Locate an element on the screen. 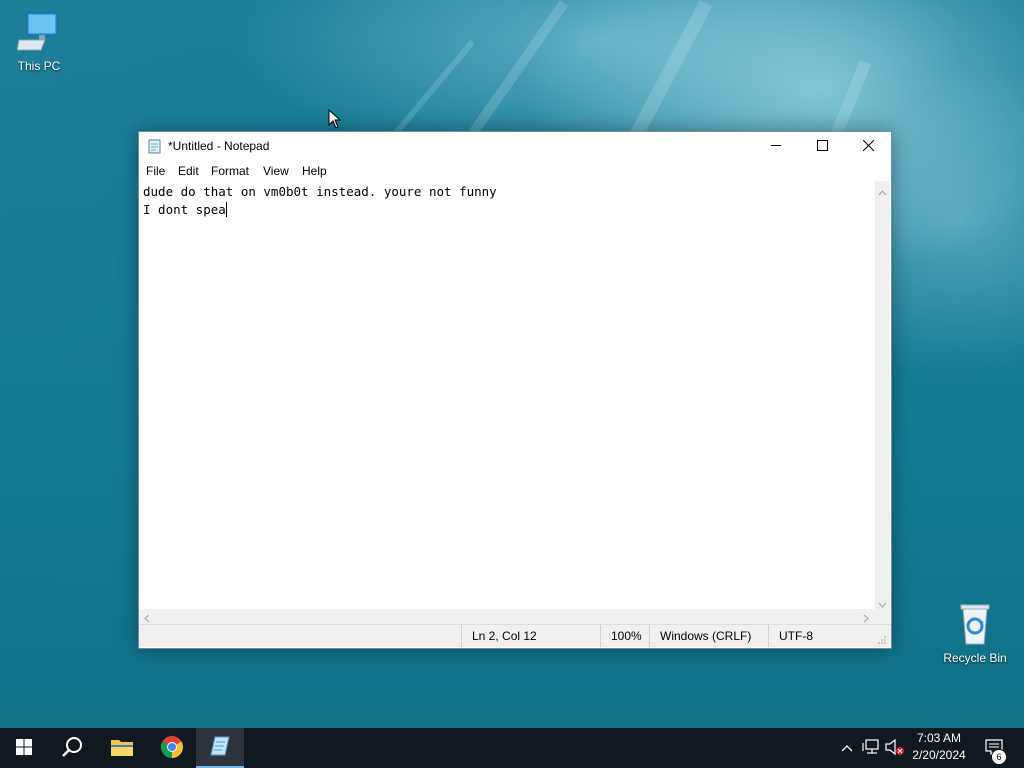  minimize-icon is located at coordinates (776, 147).